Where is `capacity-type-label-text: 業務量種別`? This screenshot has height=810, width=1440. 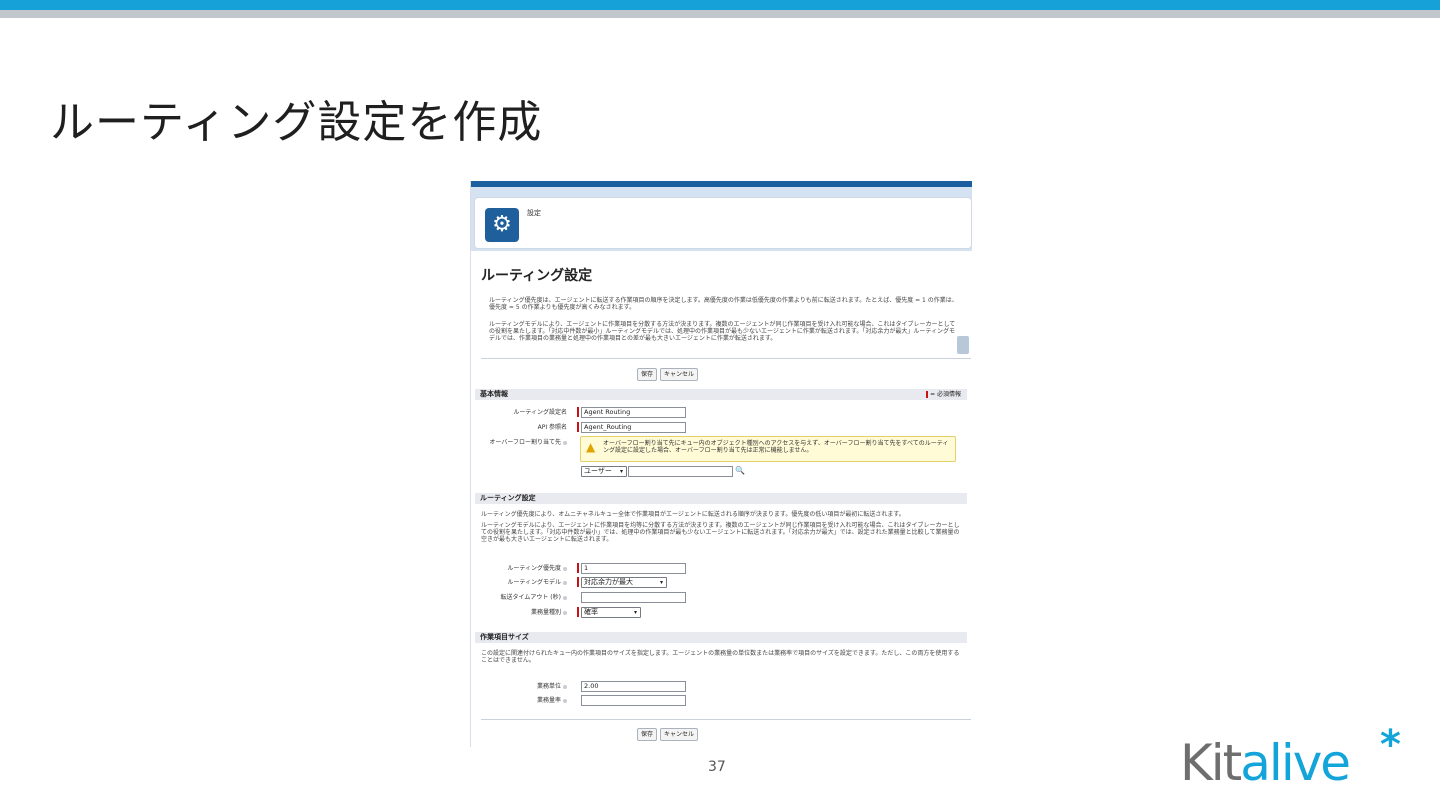 capacity-type-label-text: 業務量種別 is located at coordinates (545, 612).